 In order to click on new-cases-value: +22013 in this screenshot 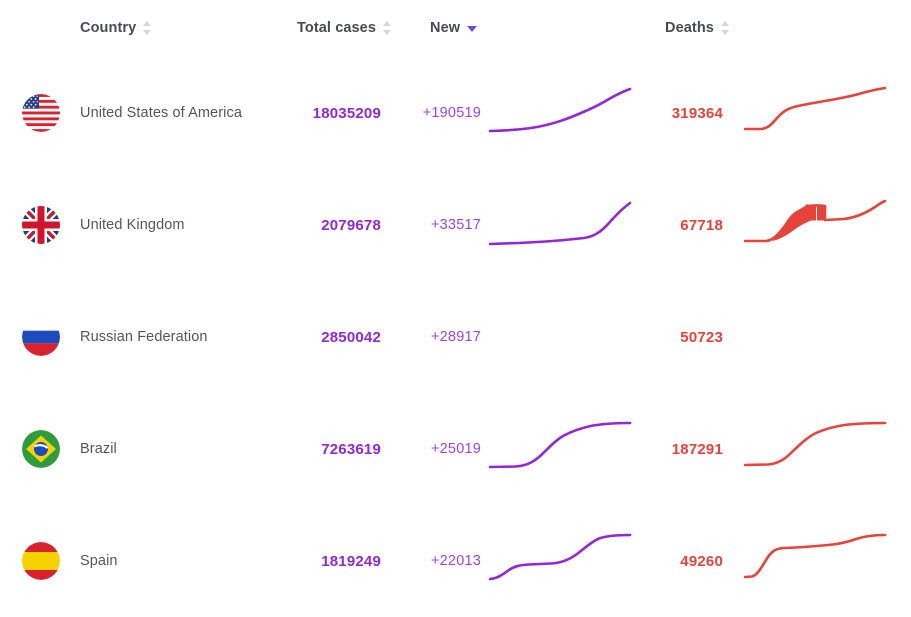, I will do `click(456, 561)`.